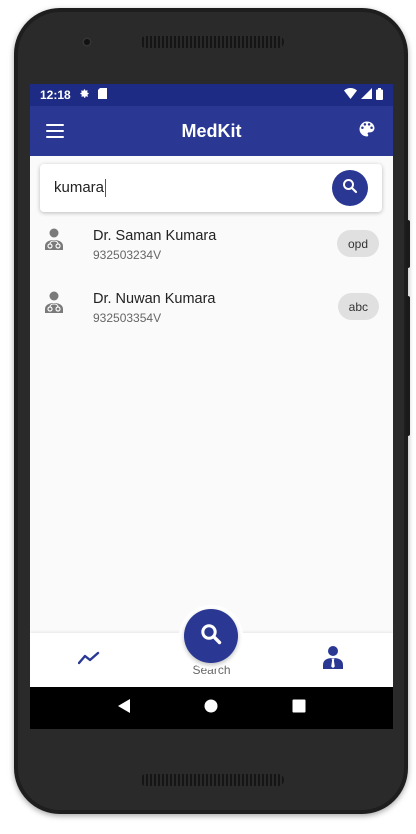 The image size is (416, 834). Describe the element at coordinates (366, 95) in the screenshot. I see `signal-icon` at that location.